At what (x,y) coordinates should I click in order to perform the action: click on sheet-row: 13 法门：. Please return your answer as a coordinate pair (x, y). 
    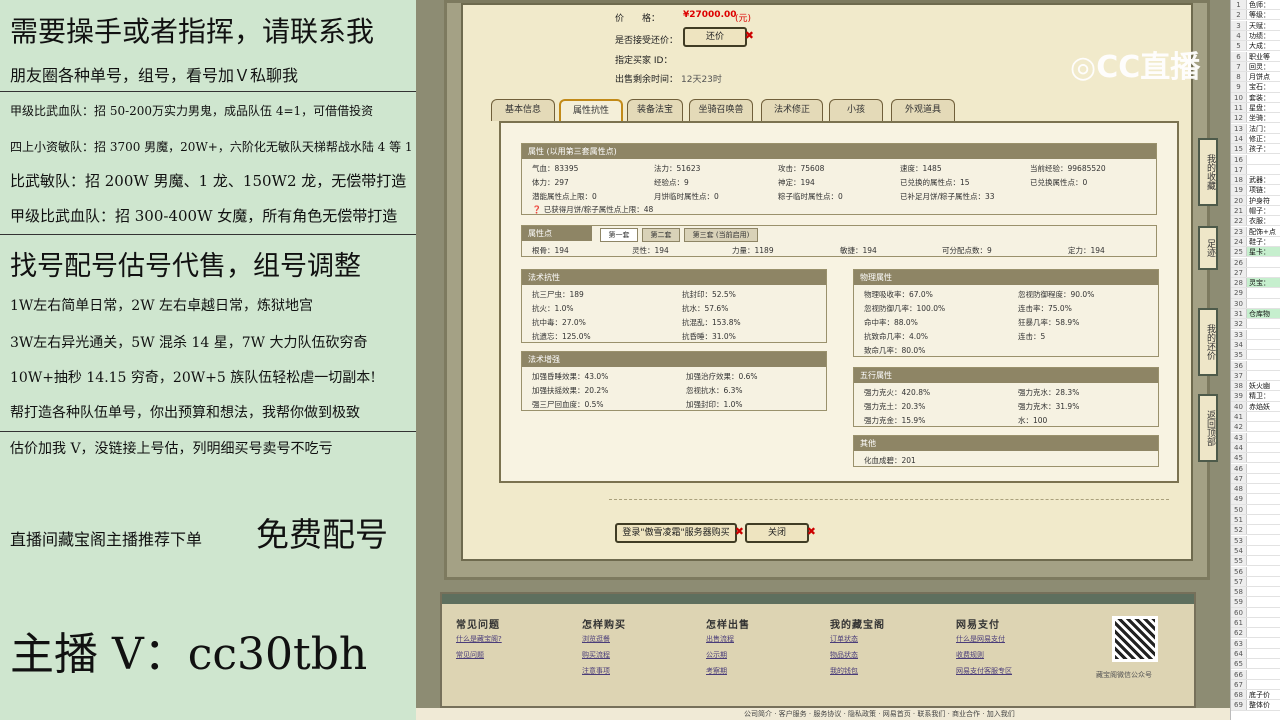
    Looking at the image, I should click on (1255, 128).